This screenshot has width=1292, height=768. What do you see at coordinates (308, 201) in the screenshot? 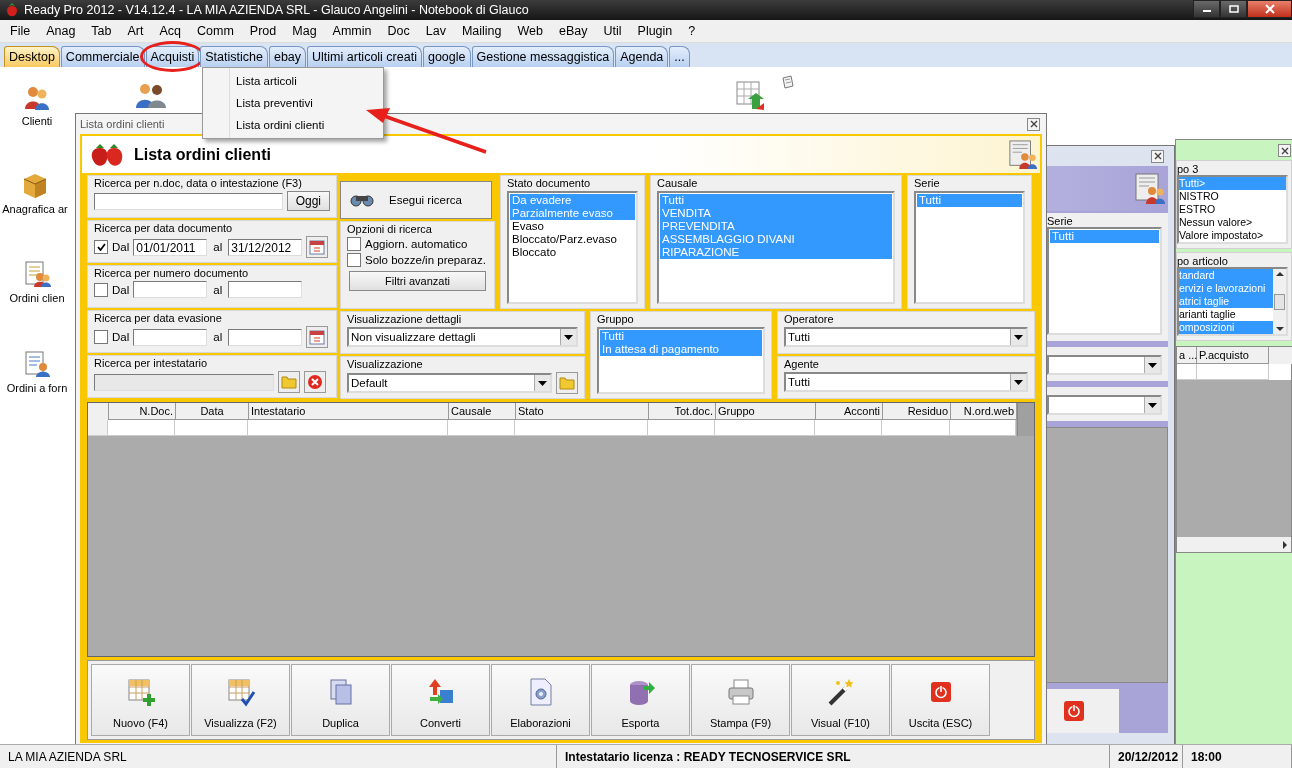
I see `today-button: Oggi` at bounding box center [308, 201].